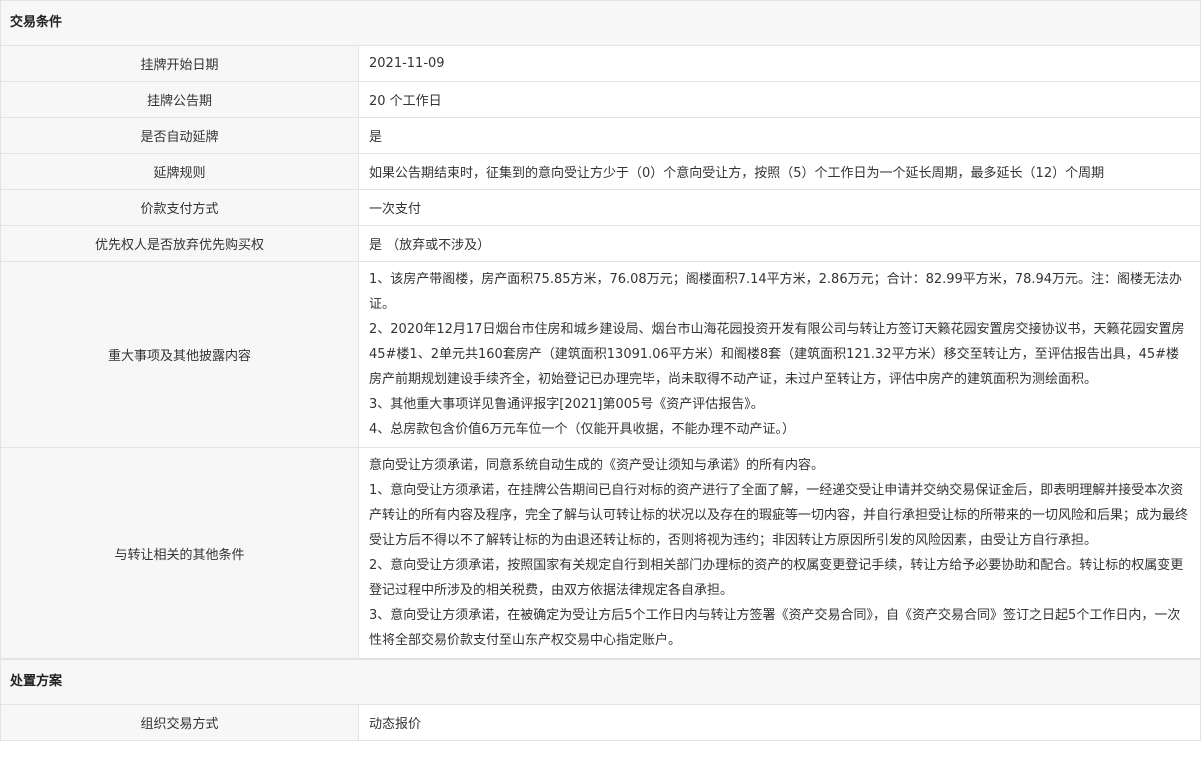 The width and height of the screenshot is (1201, 784). Describe the element at coordinates (600, 682) in the screenshot. I see `section-header-disposal-plan: 处置方案` at that location.